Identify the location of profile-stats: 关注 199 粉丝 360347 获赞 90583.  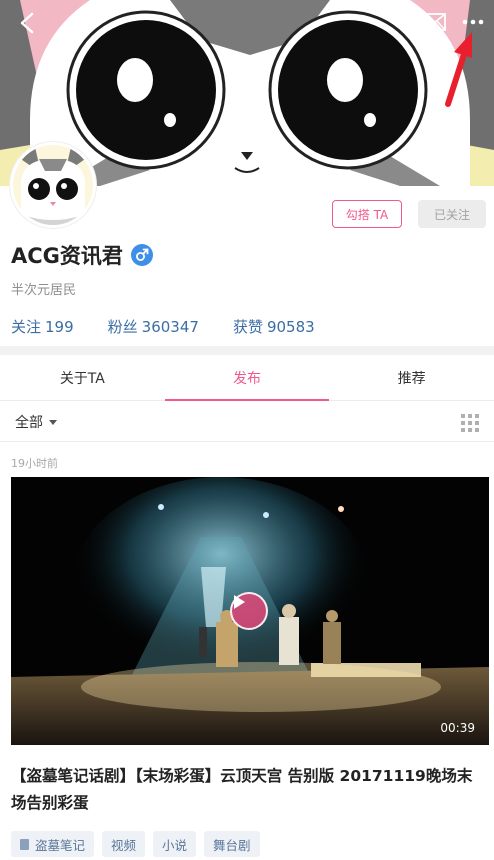
(180, 326).